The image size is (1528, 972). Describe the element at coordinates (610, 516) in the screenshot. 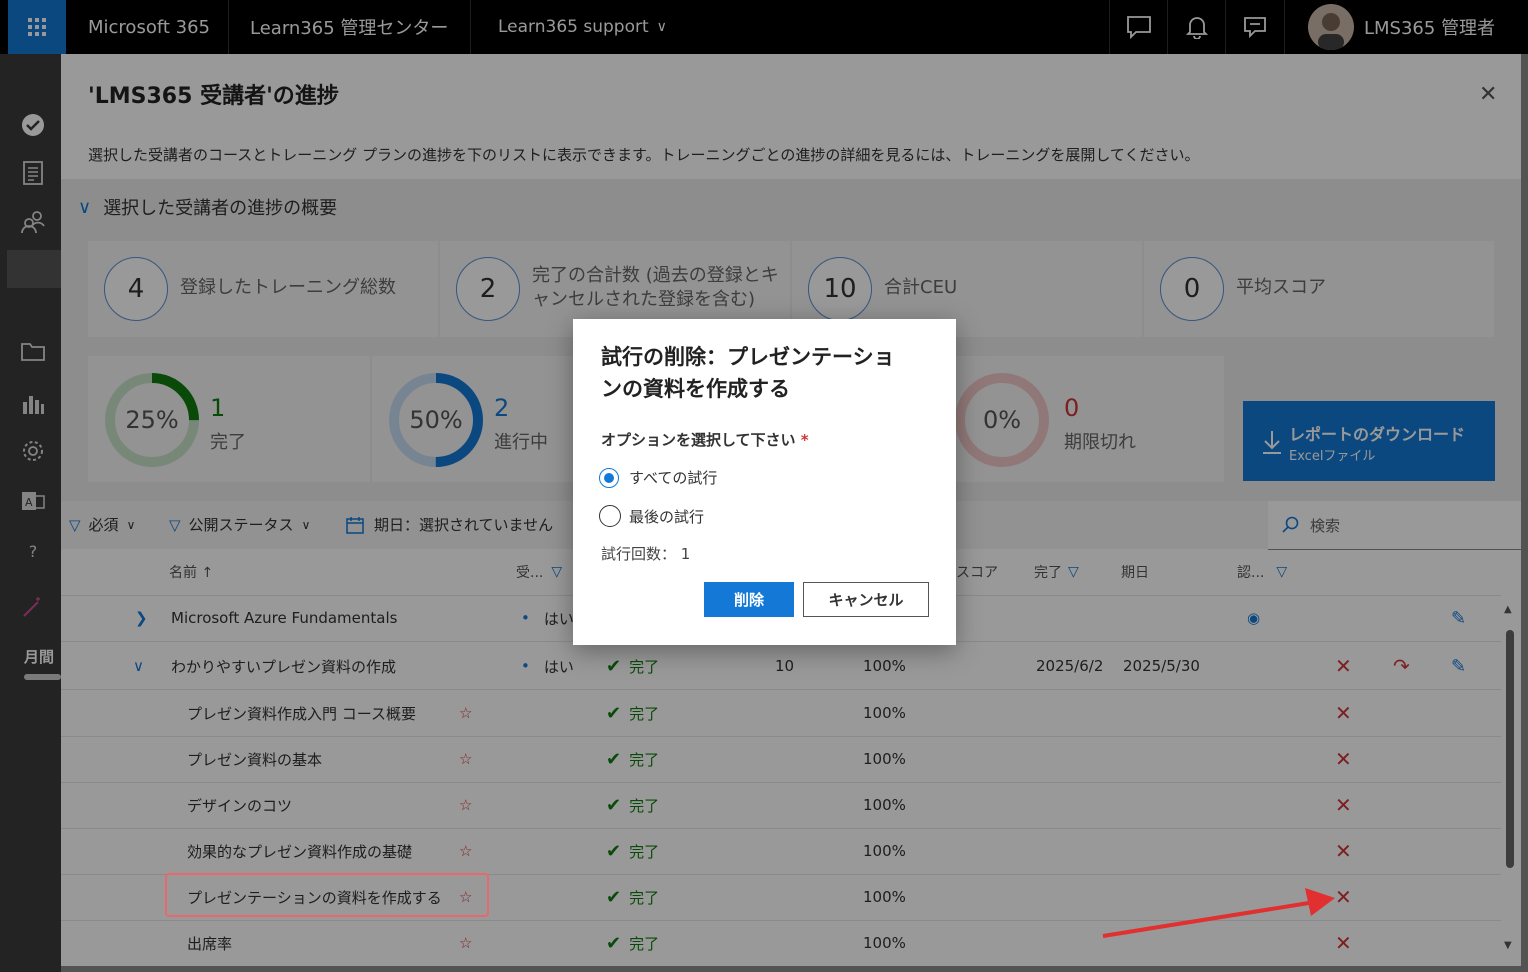

I see `radio-unselected-icon` at that location.